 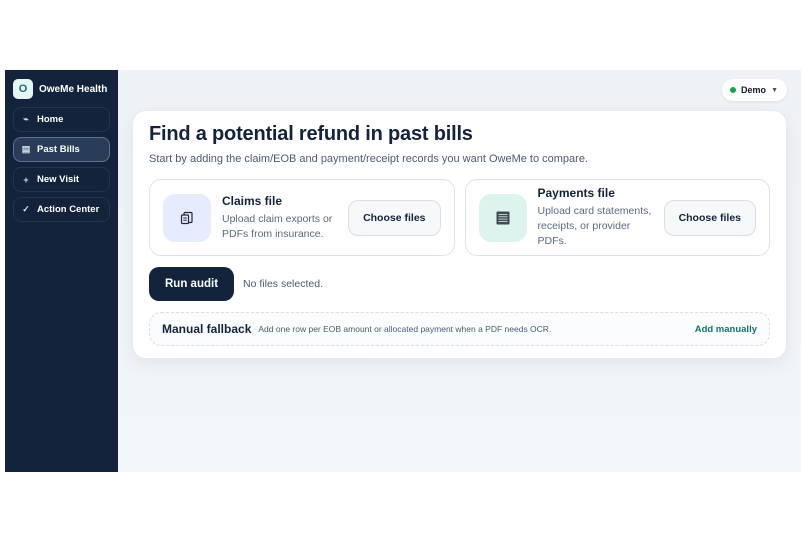 I want to click on page-title: Find a potential refund in past bills, so click(x=311, y=134).